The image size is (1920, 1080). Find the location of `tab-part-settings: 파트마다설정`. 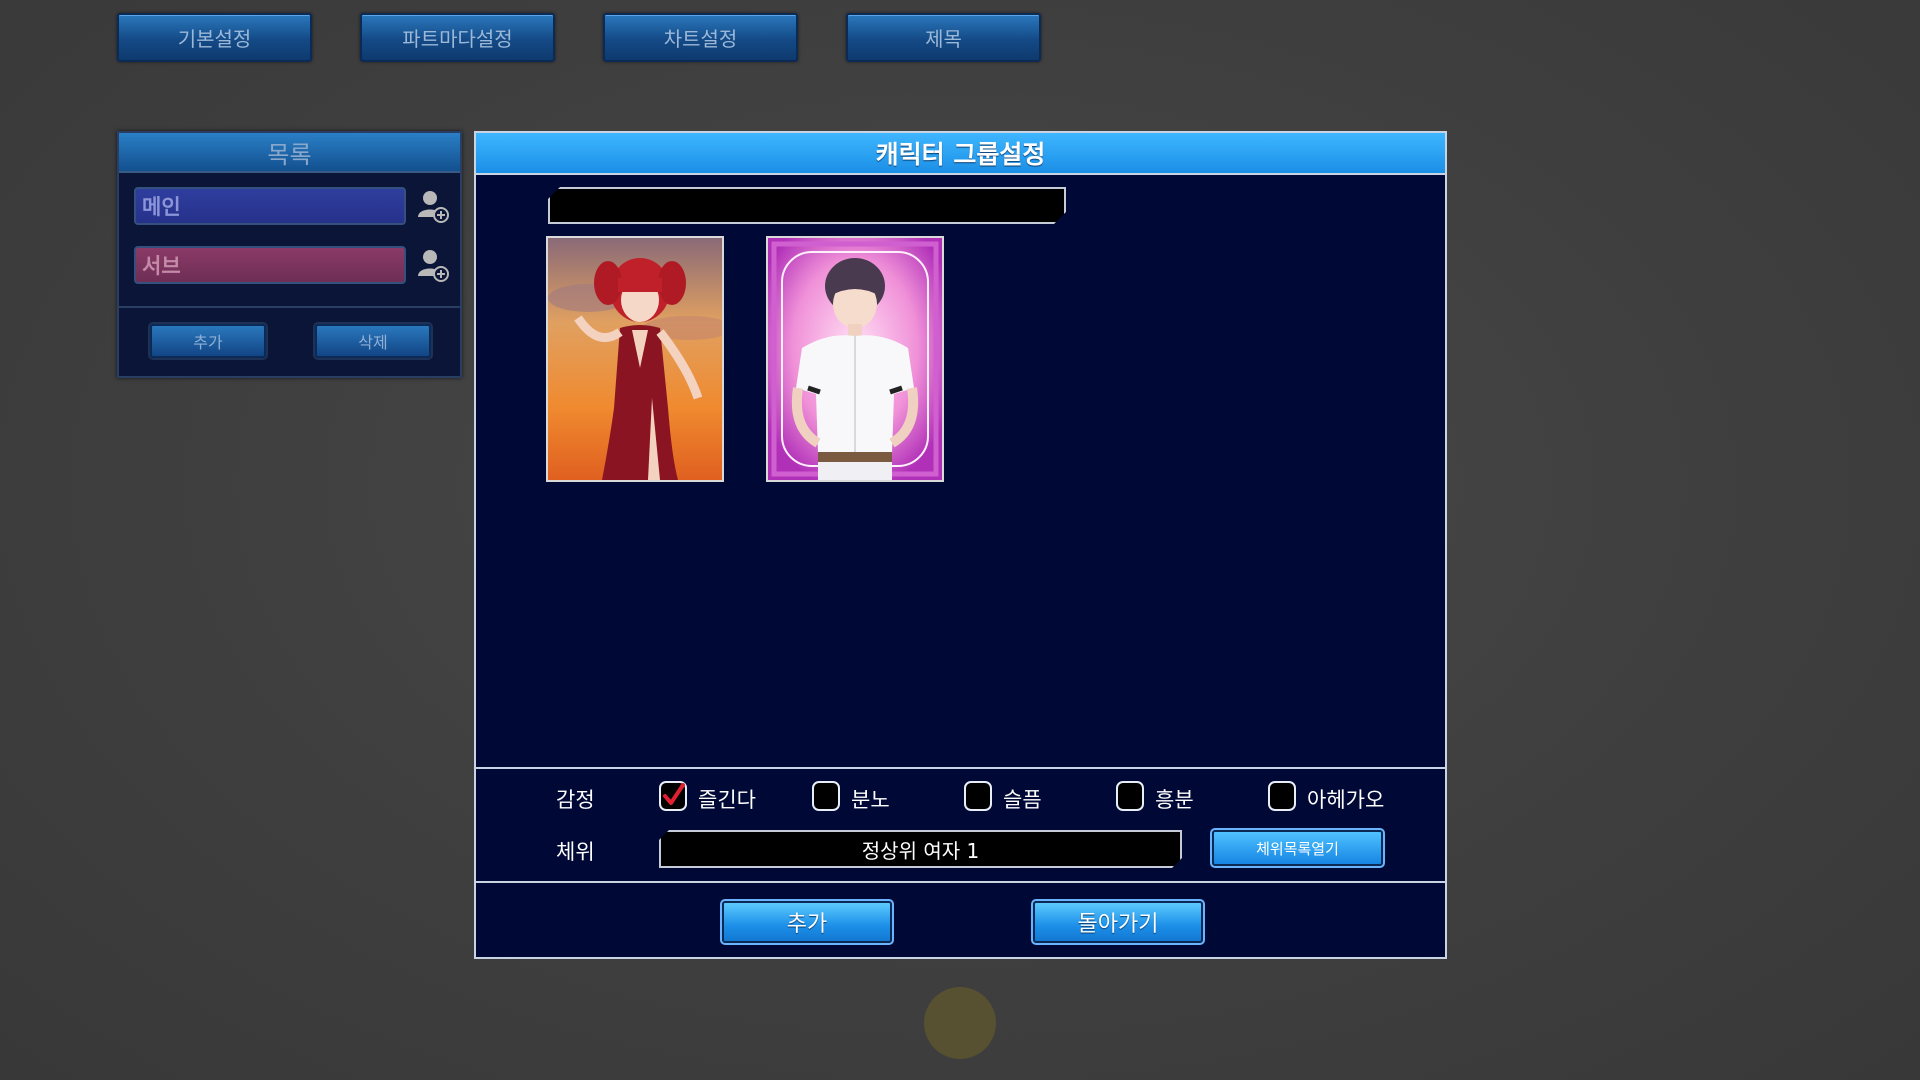

tab-part-settings: 파트마다설정 is located at coordinates (457, 37).